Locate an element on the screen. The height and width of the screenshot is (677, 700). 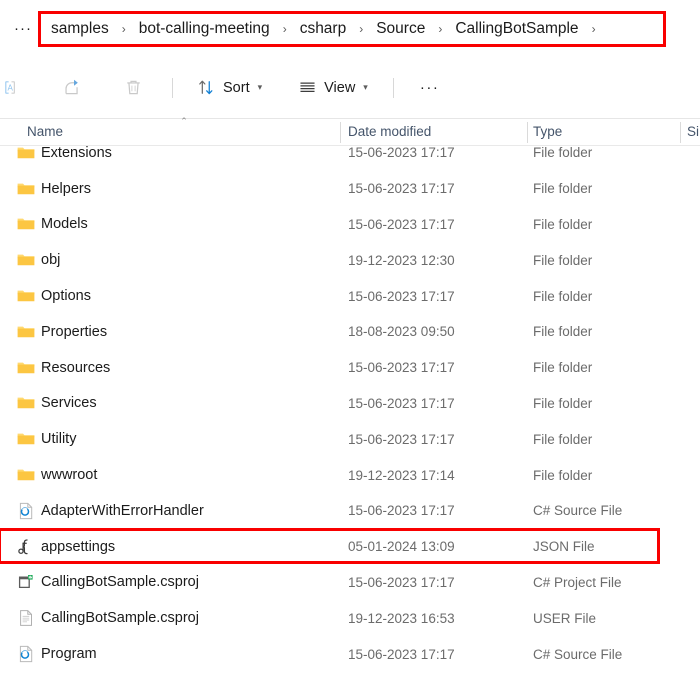
column-header-row: Name Date modified Type Si is located at coordinates (350, 132).